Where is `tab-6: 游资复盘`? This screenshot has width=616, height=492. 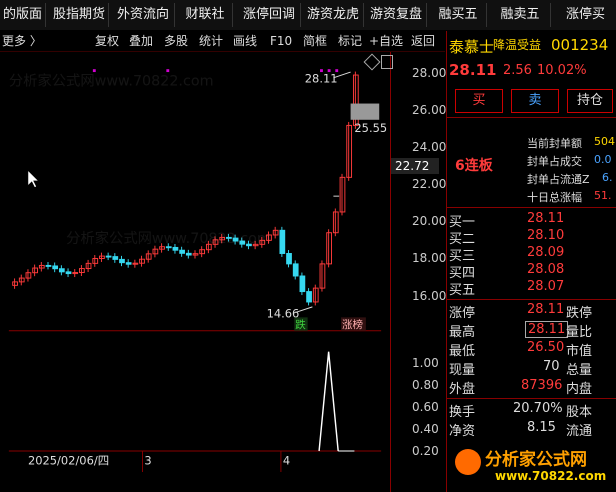 tab-6: 游资复盘 is located at coordinates (396, 15).